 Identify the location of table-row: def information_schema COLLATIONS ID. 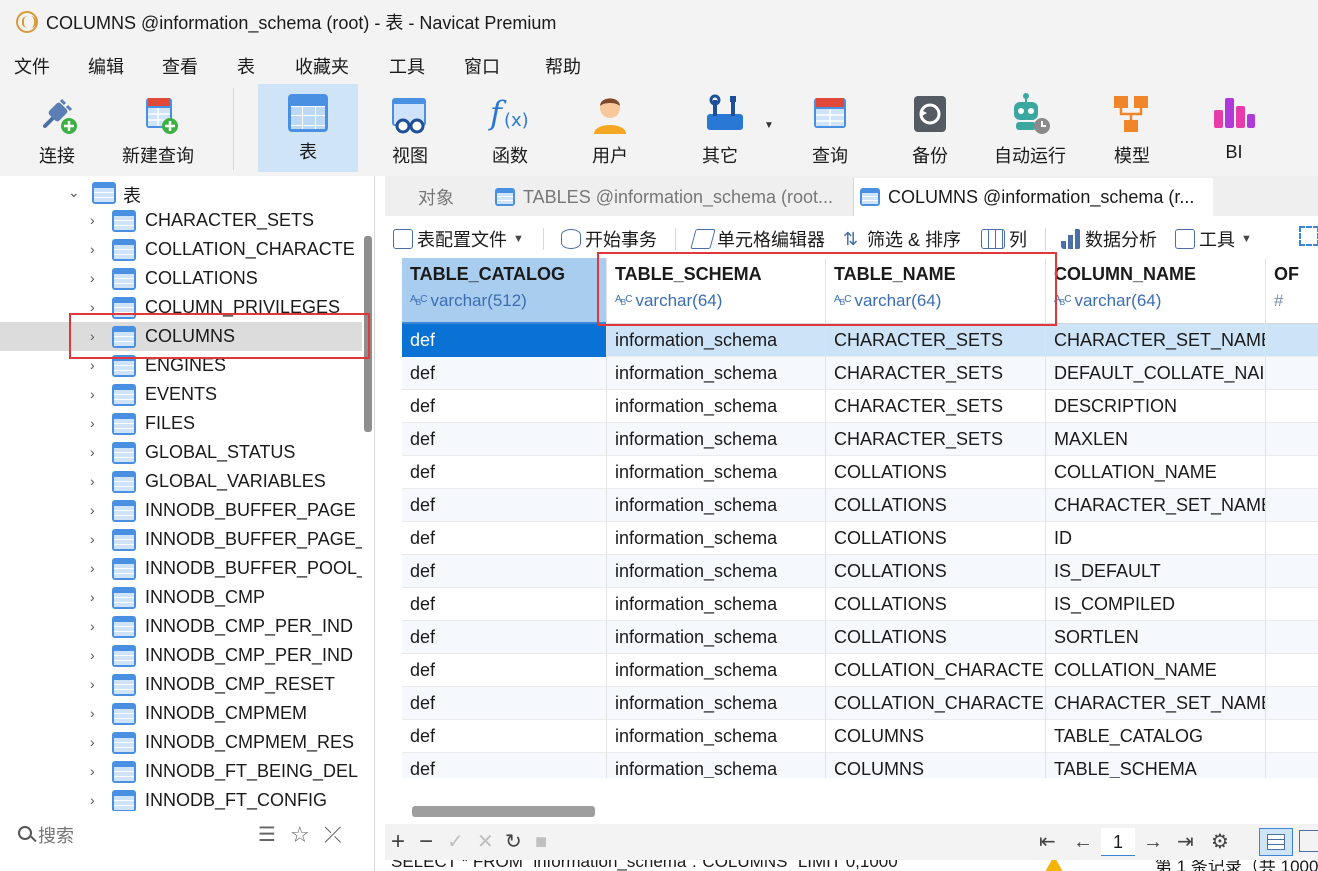
(860, 538).